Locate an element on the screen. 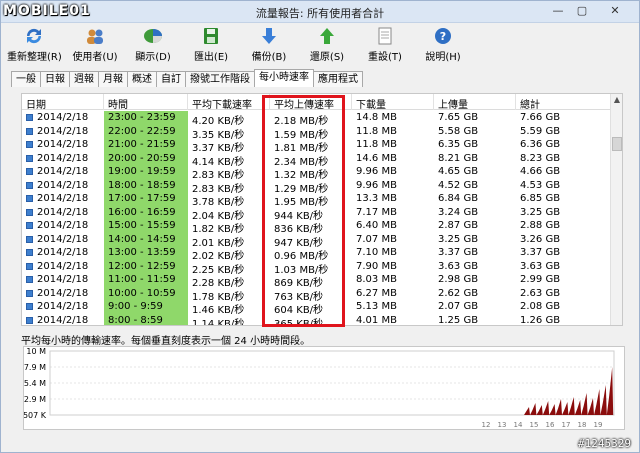  tab-general: 一般 is located at coordinates (26, 79).